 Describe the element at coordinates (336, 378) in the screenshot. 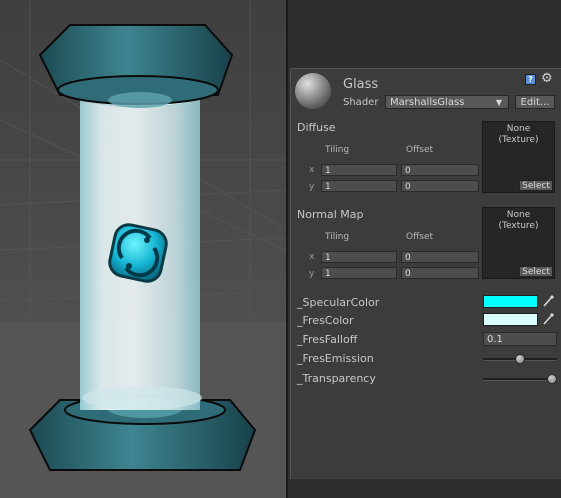

I see `transparency-label: _Transparency` at that location.